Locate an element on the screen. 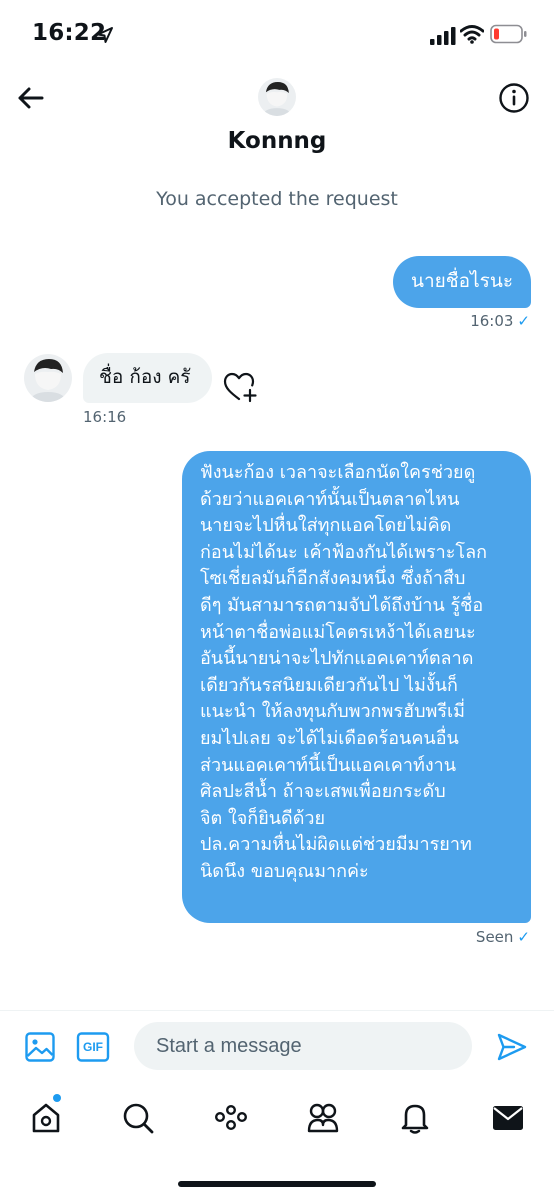 The height and width of the screenshot is (1200, 554). message-timestamp: 16:03 ✓ is located at coordinates (500, 321).